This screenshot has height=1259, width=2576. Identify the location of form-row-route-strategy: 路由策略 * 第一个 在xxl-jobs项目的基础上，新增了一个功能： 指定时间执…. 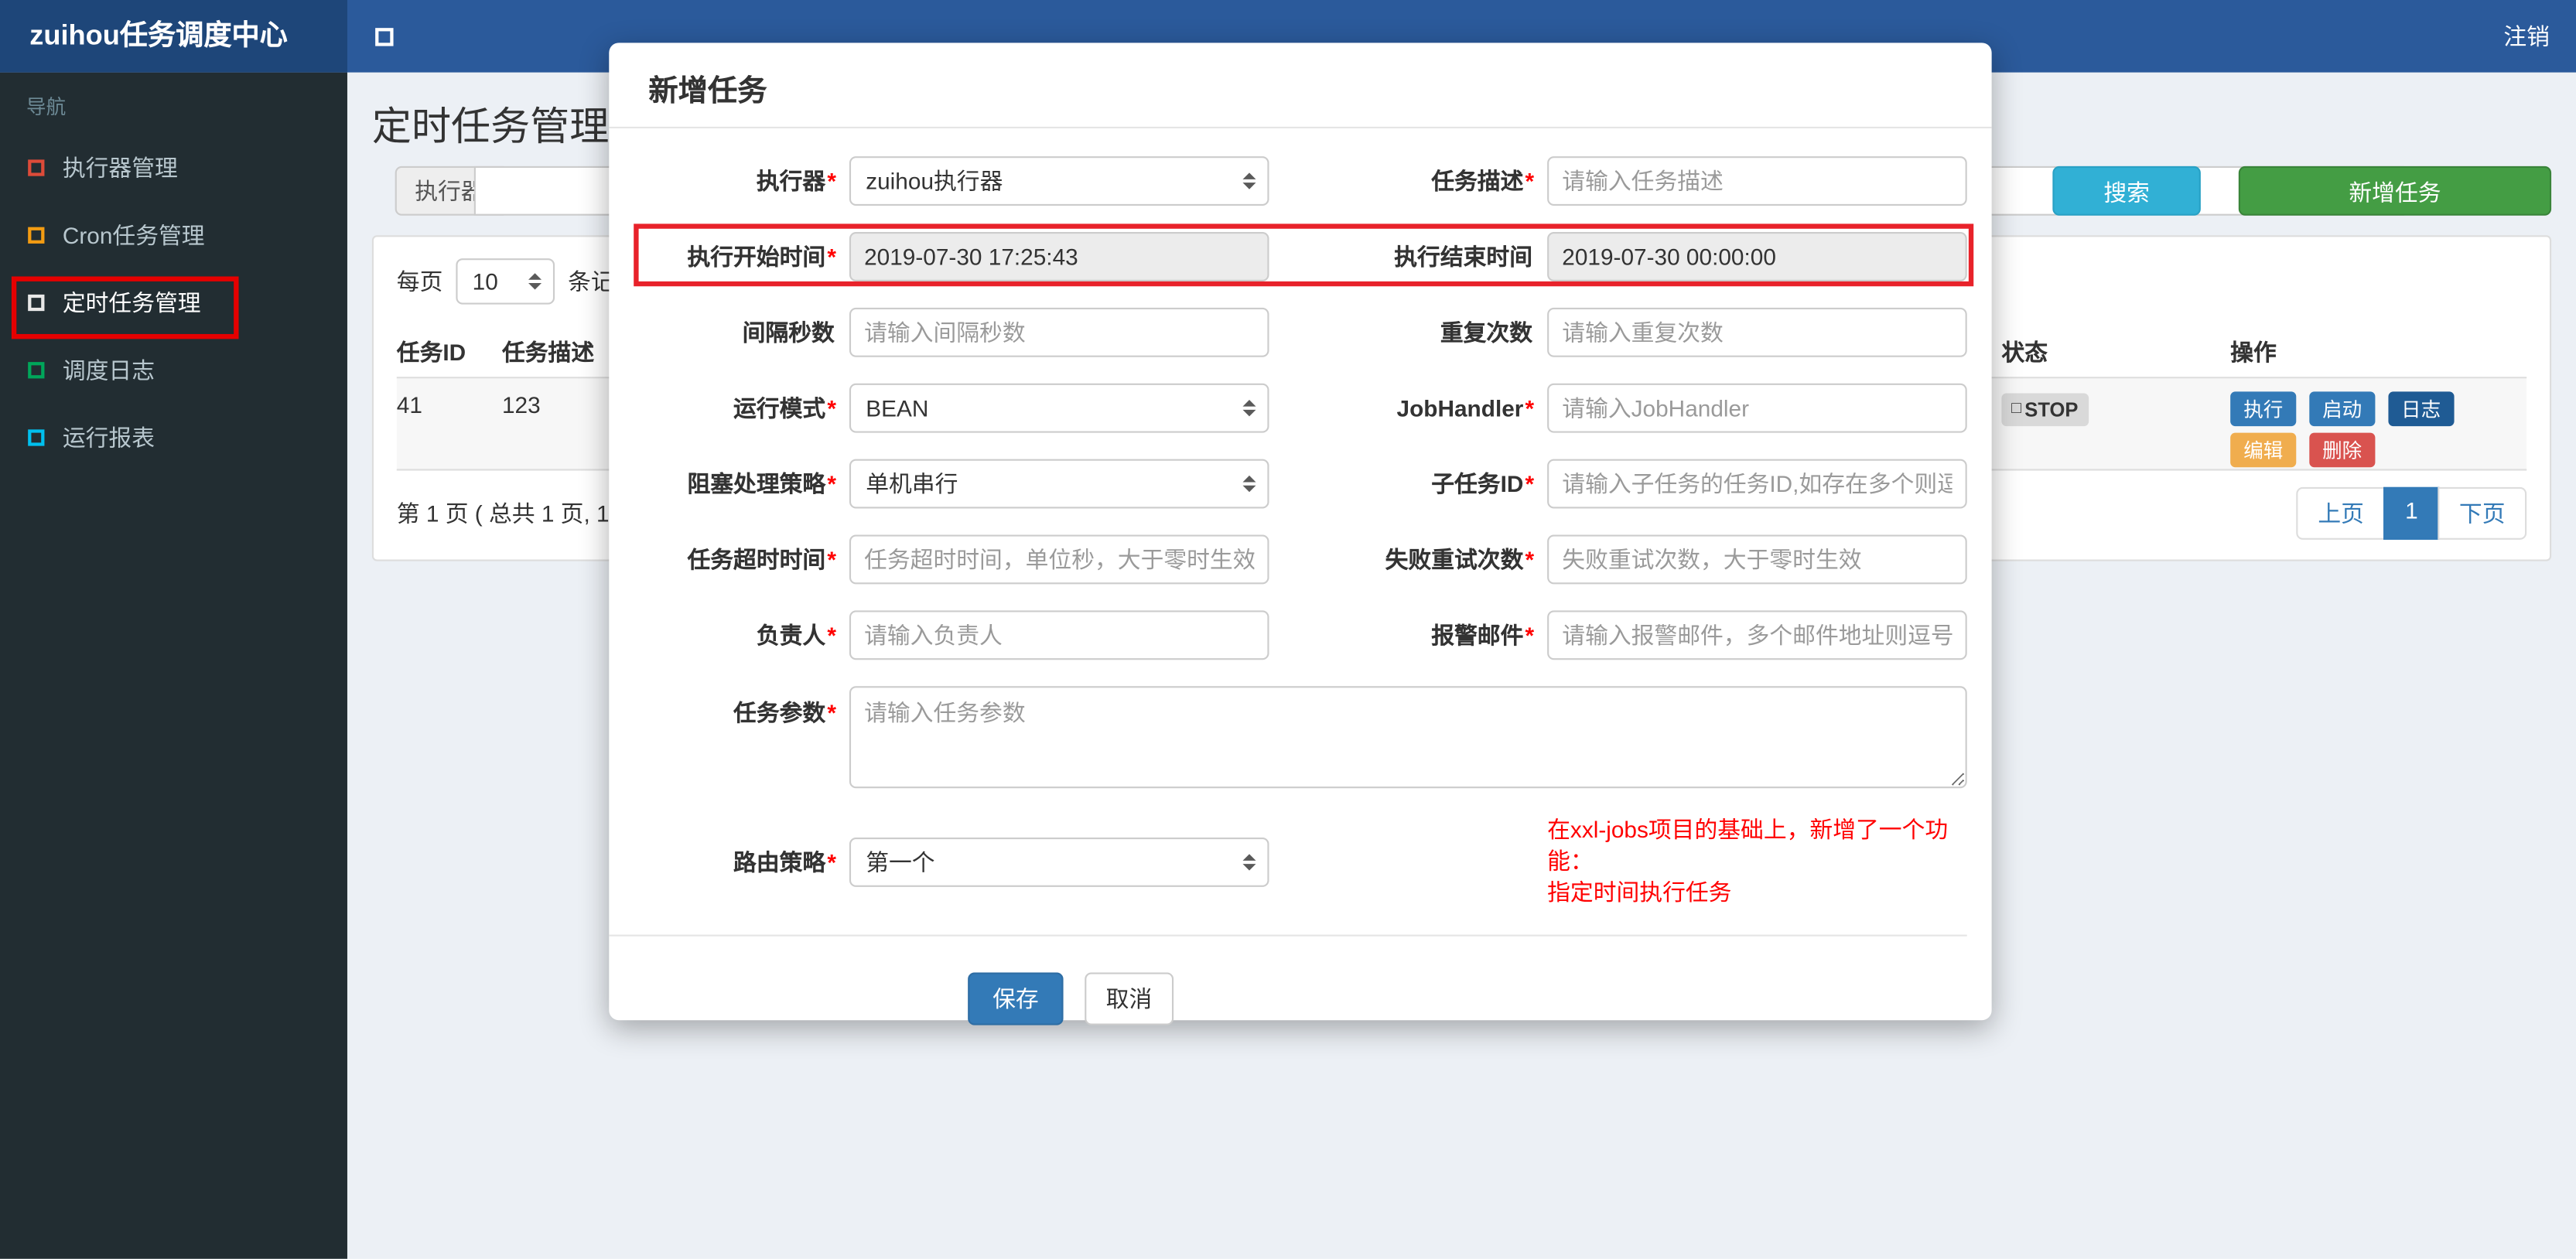
(1287, 861).